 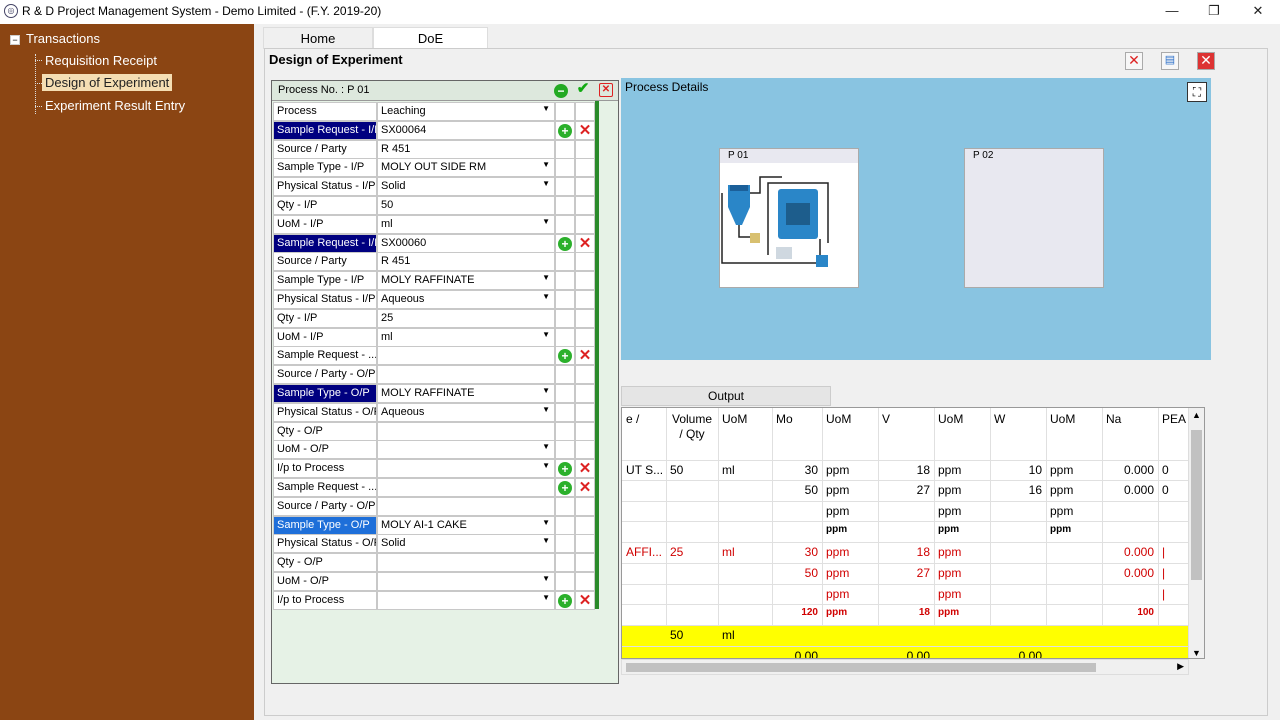 What do you see at coordinates (1134, 61) in the screenshot?
I see `clear-button: ✕` at bounding box center [1134, 61].